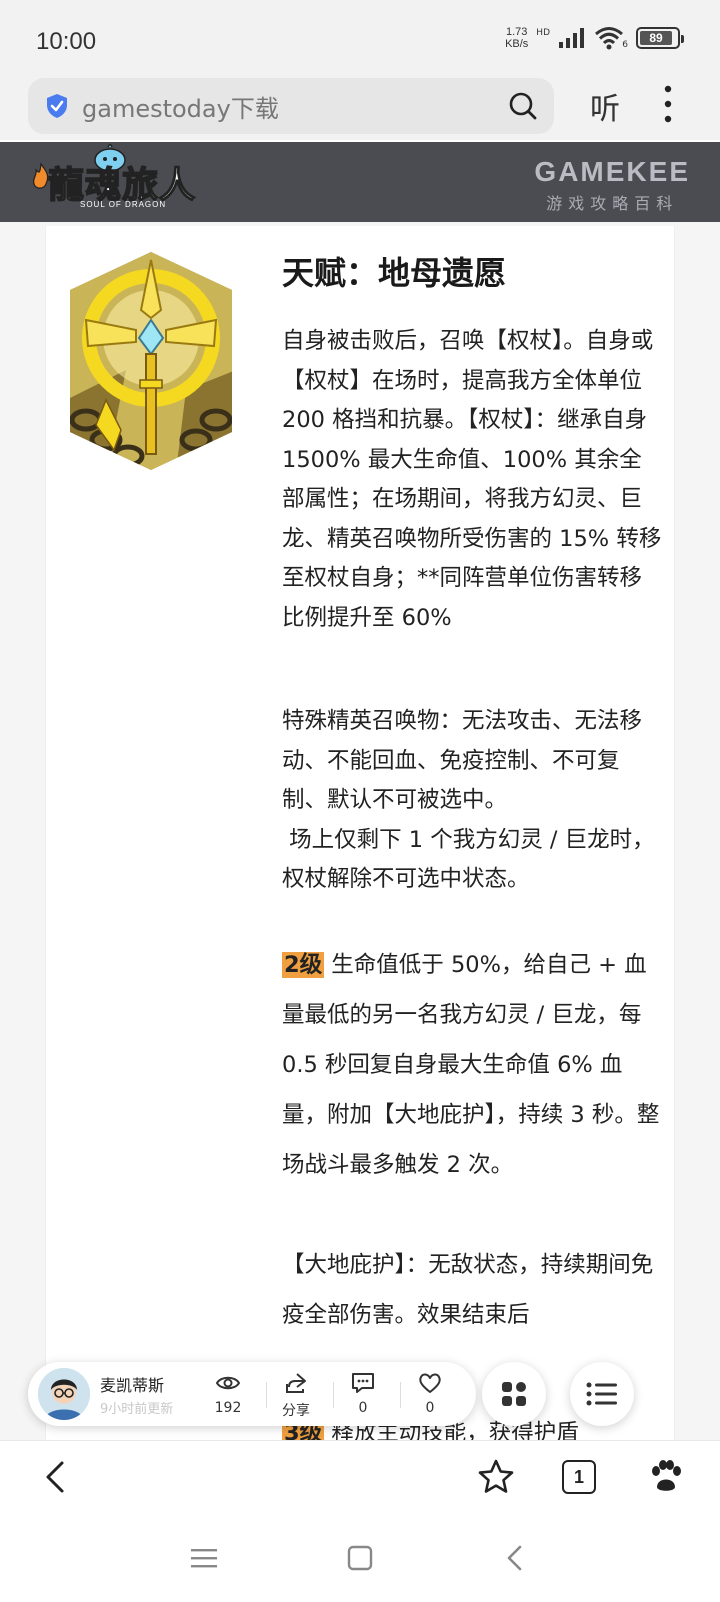 The image size is (720, 1602). I want to click on nav-back-icon, so click(516, 1558).